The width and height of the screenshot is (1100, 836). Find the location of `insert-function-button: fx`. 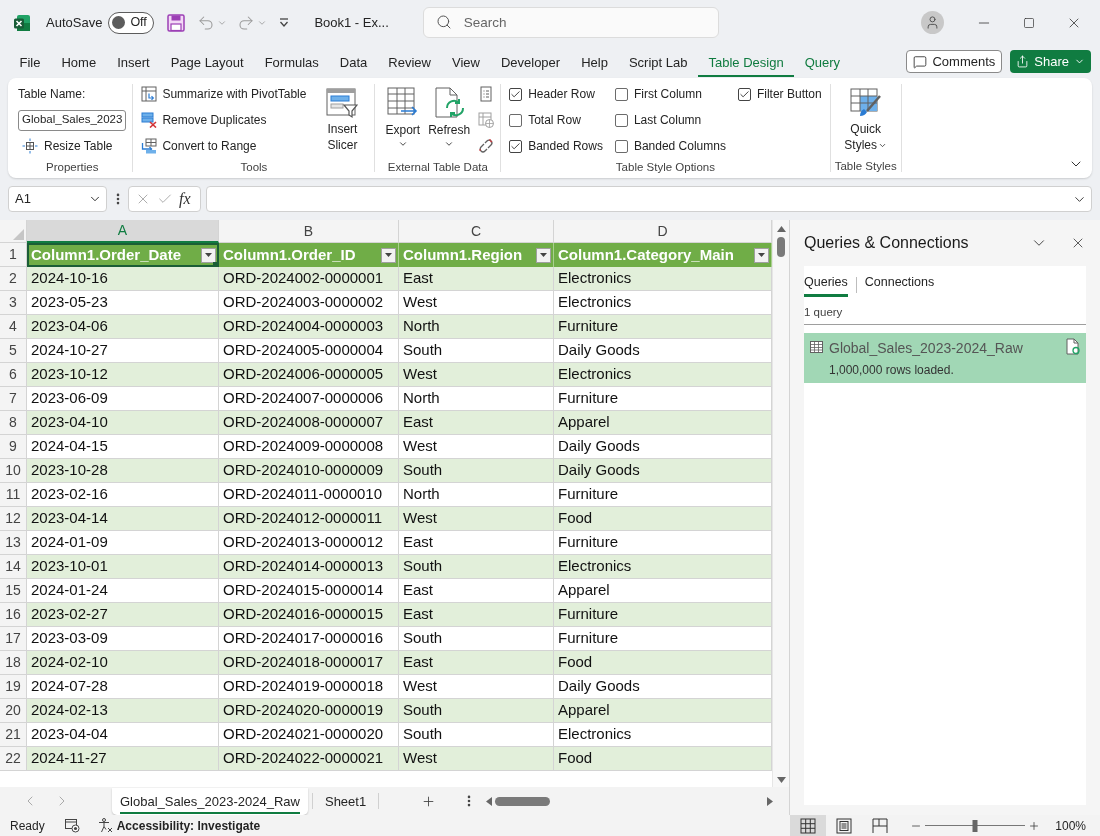

insert-function-button: fx is located at coordinates (185, 199).